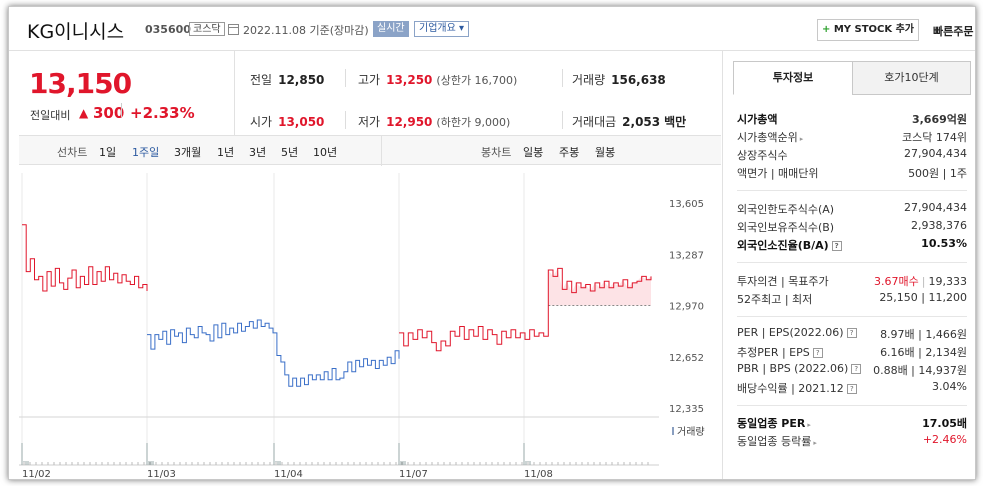 This screenshot has height=486, width=983. I want to click on row-opinion-target: 투자의견 | 목표주가 3.67매수 | 19,333, so click(852, 281).